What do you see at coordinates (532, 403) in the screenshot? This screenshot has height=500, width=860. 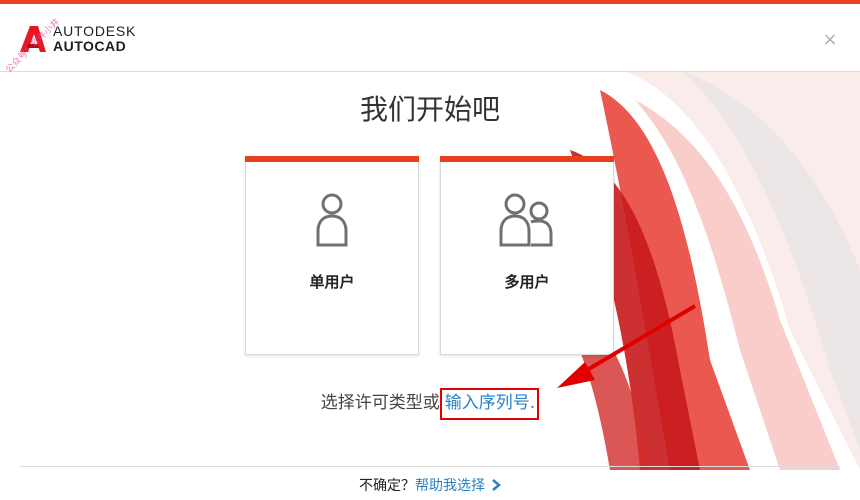 I see `license-suffix: .` at bounding box center [532, 403].